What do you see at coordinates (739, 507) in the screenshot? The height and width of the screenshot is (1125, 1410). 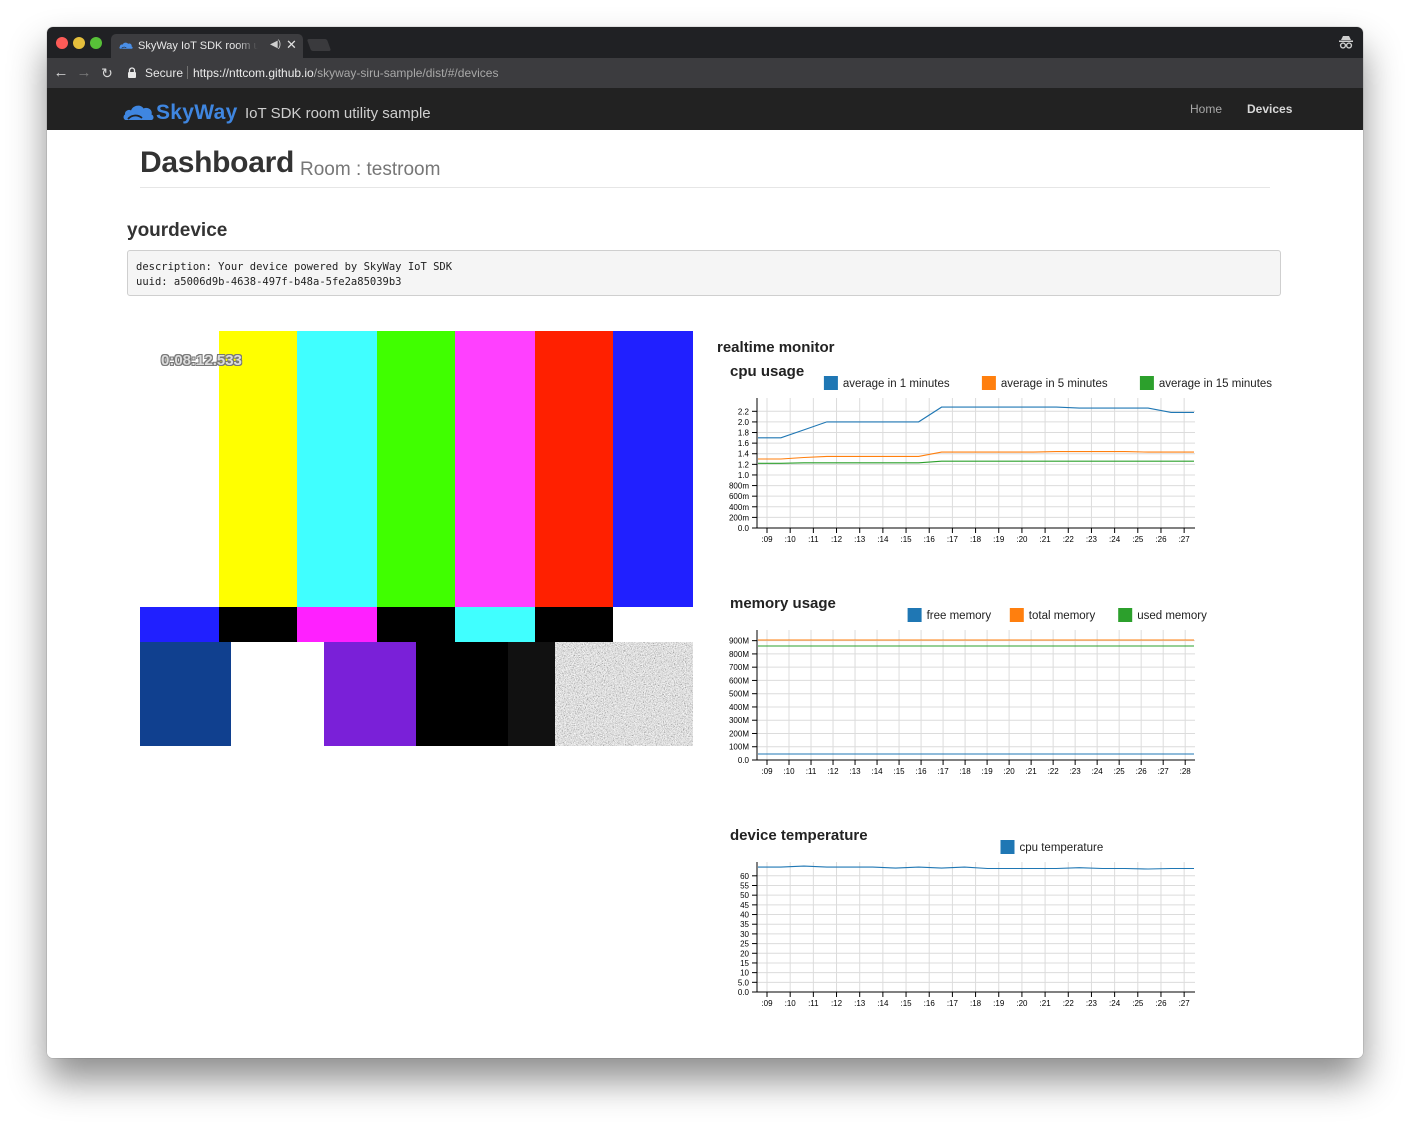 I see `y-tick-label: 400m` at bounding box center [739, 507].